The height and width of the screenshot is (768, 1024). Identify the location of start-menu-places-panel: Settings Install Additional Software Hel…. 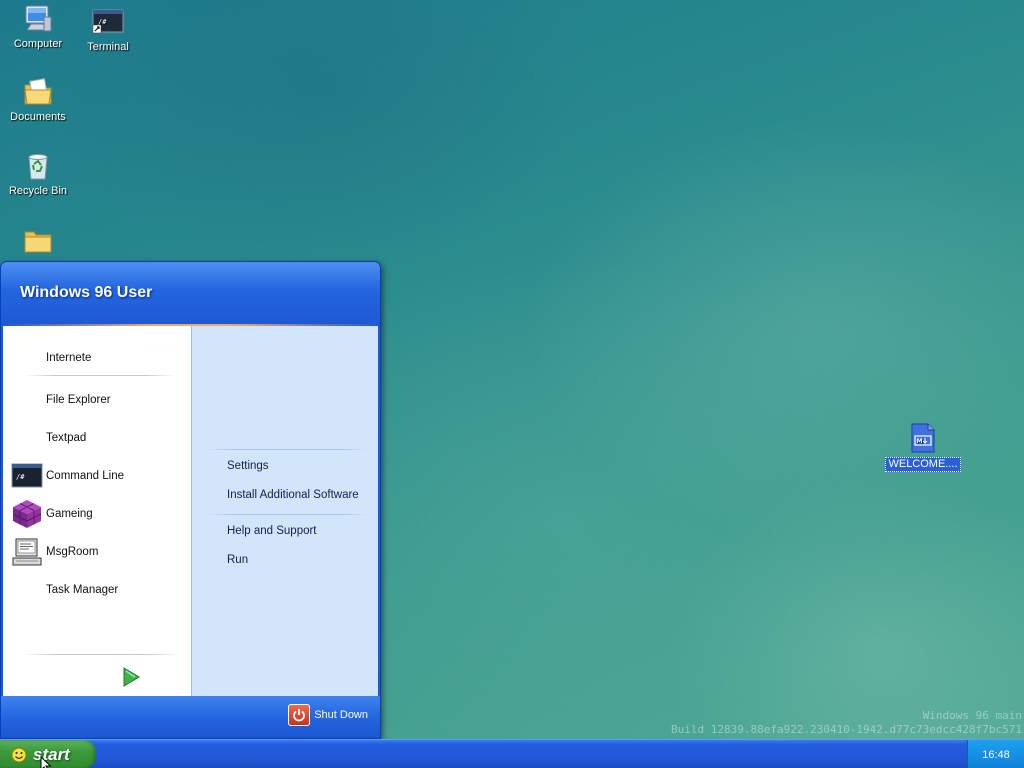
(284, 511).